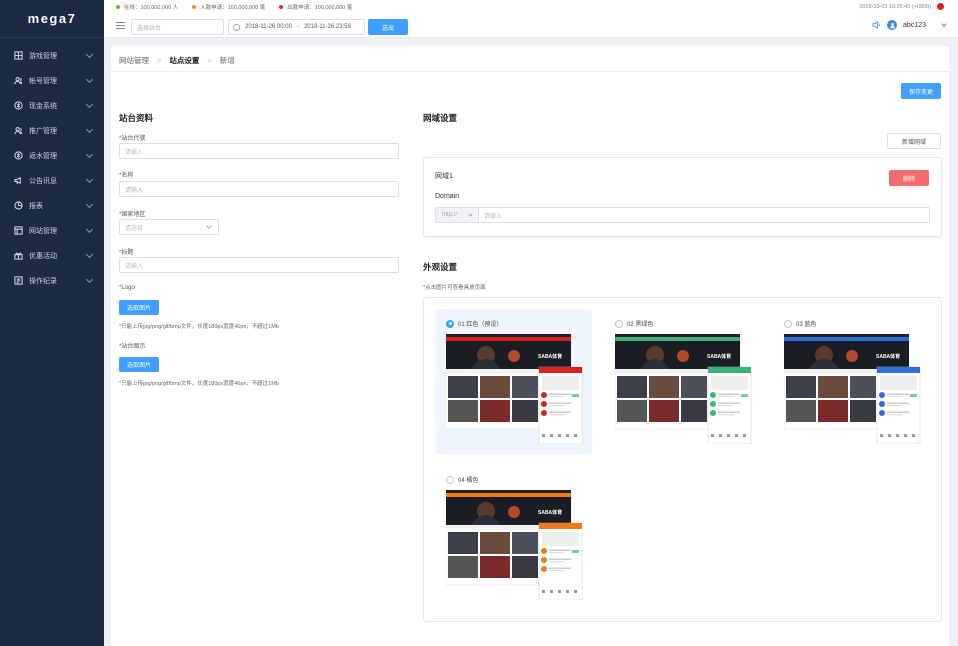 Image resolution: width=958 pixels, height=646 pixels. I want to click on region-select: 请选择, so click(169, 227).